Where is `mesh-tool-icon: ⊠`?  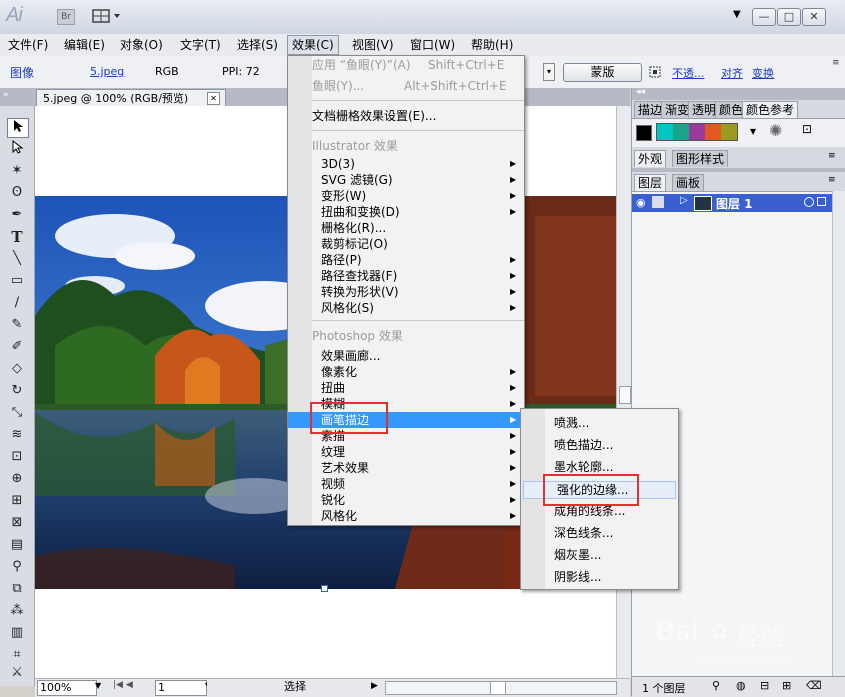 mesh-tool-icon: ⊠ is located at coordinates (17, 523).